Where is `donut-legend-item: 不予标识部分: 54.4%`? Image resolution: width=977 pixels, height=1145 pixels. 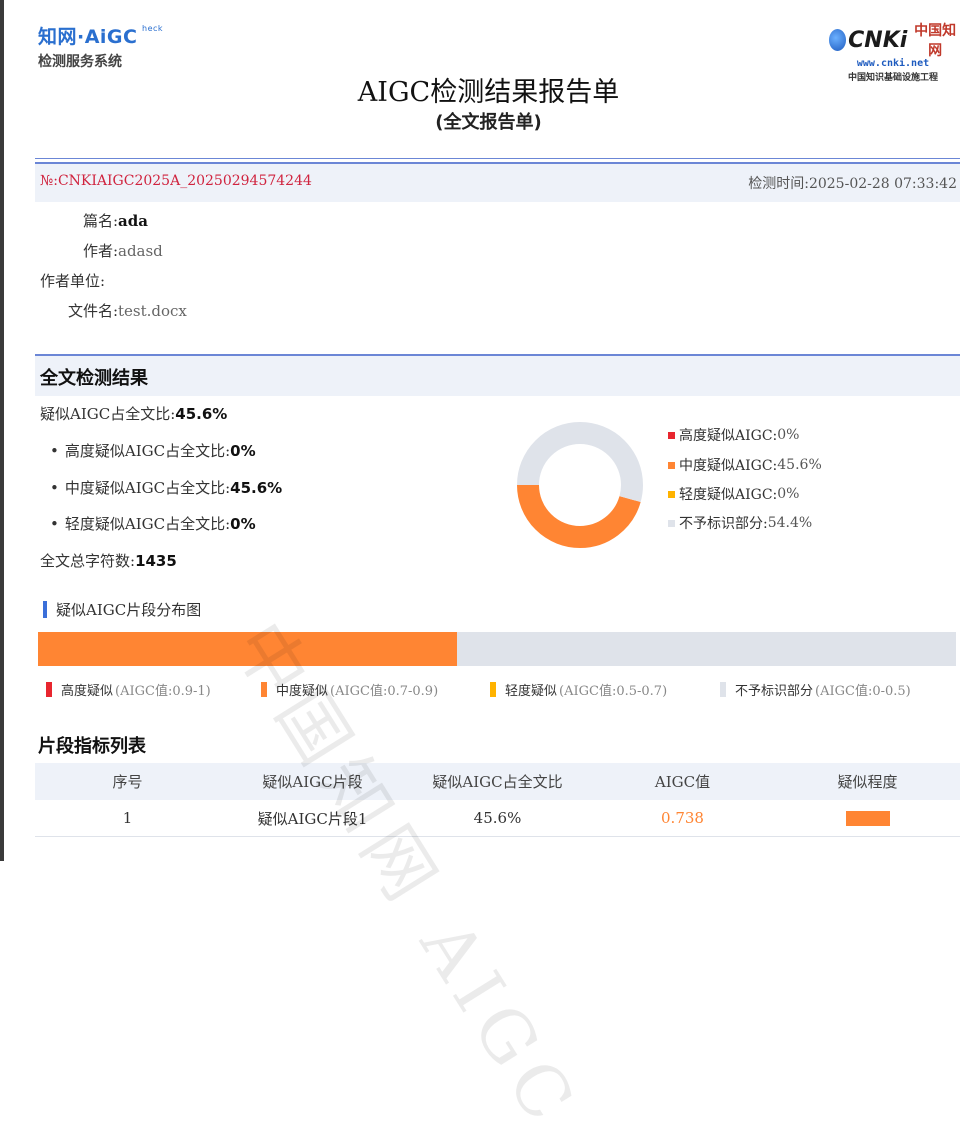 donut-legend-item: 不予标识部分: 54.4% is located at coordinates (740, 523).